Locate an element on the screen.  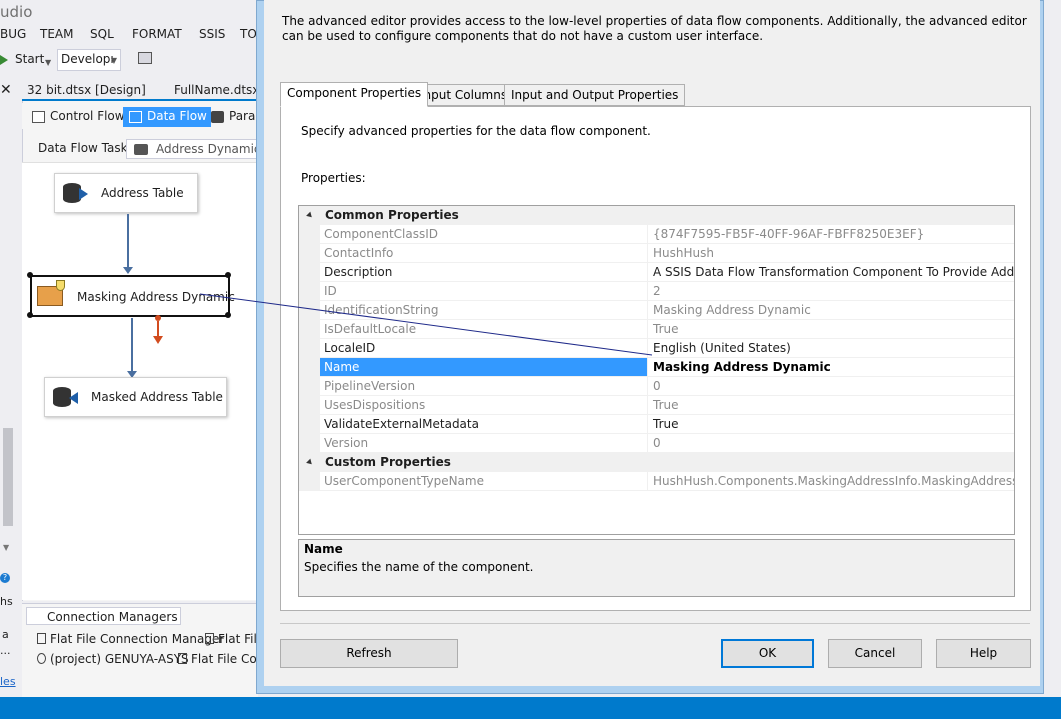
menu-ssis: SSIS is located at coordinates (212, 34).